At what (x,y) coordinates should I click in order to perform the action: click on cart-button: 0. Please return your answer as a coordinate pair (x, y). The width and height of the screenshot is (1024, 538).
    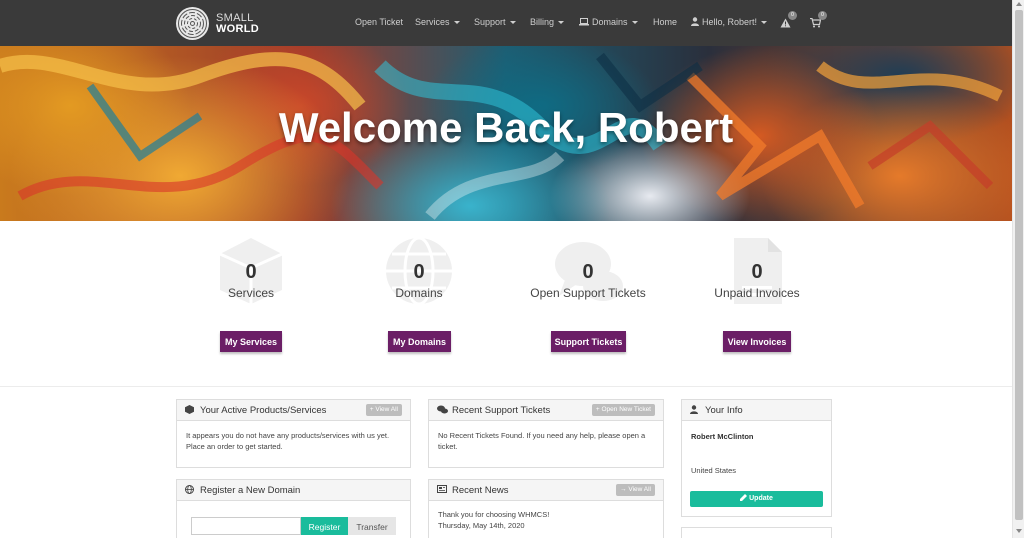
    Looking at the image, I should click on (818, 22).